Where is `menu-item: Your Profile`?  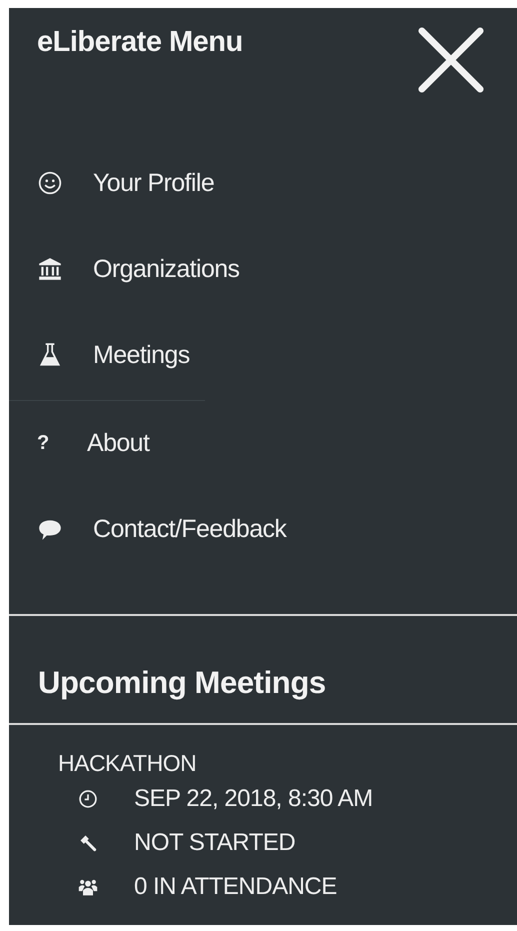 menu-item: Your Profile is located at coordinates (263, 183).